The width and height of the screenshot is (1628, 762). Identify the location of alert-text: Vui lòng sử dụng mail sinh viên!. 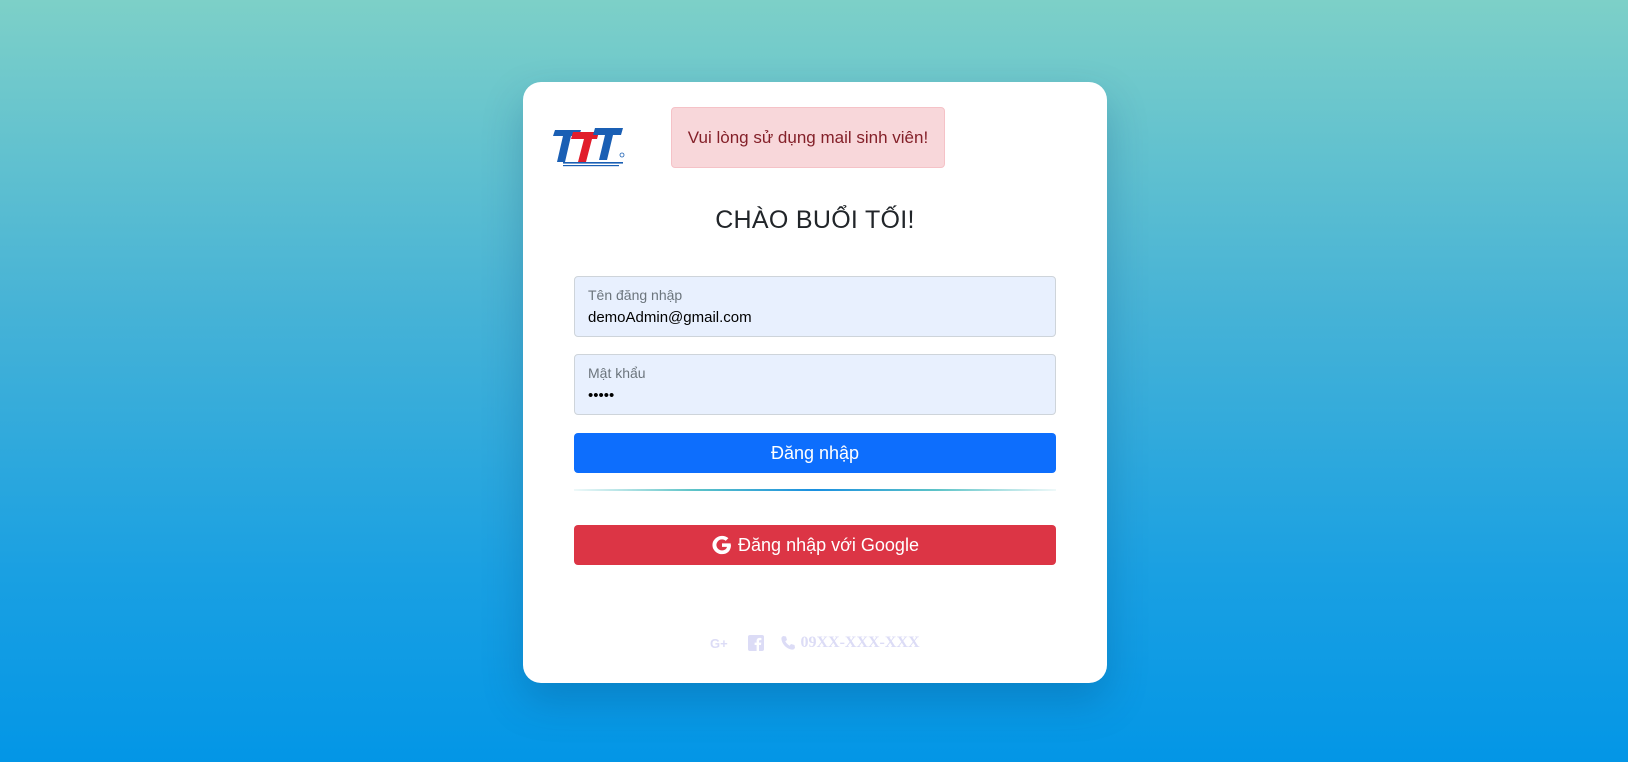
(808, 137).